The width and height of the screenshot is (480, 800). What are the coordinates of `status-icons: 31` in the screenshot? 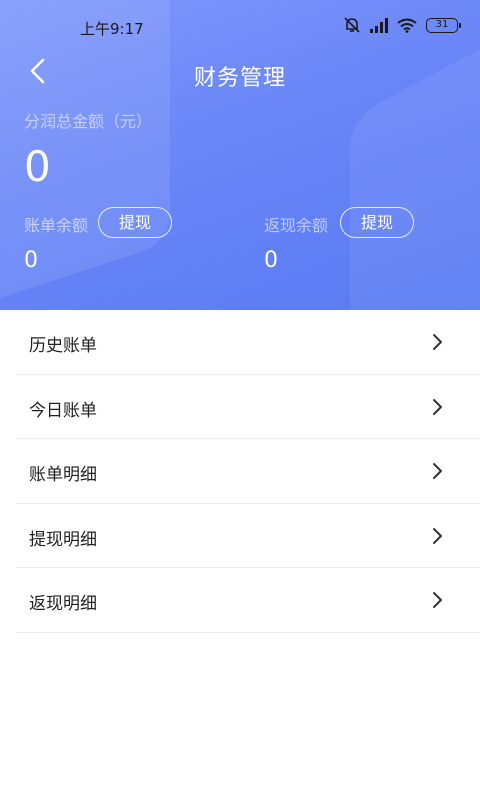 It's located at (402, 25).